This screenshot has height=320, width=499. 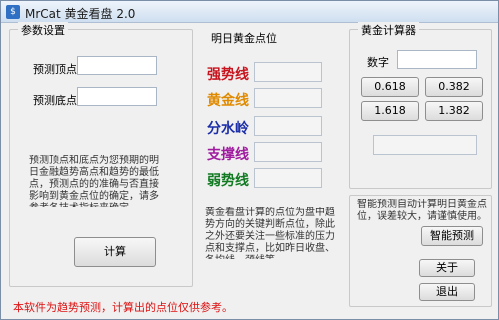 What do you see at coordinates (228, 129) in the screenshot?
I see `watershed-line-label: 分水岭` at bounding box center [228, 129].